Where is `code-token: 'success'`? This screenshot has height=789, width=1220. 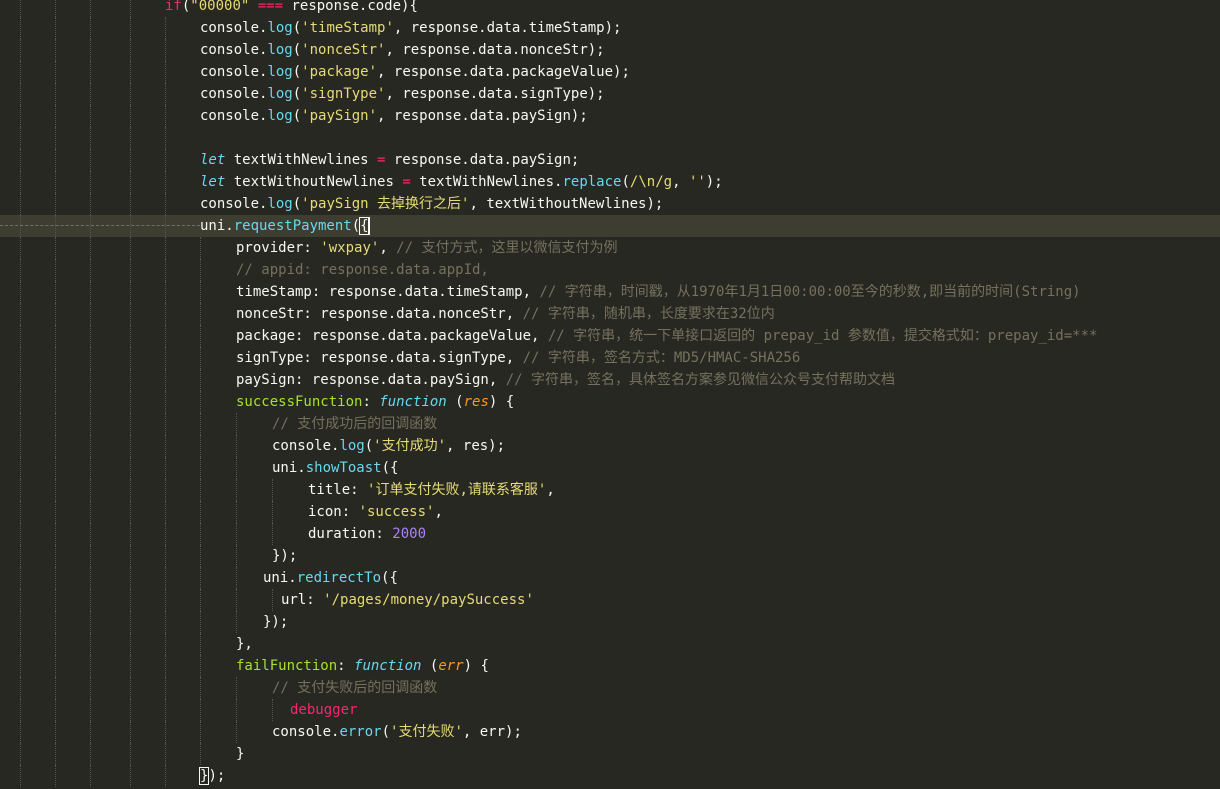
code-token: 'success' is located at coordinates (396, 512).